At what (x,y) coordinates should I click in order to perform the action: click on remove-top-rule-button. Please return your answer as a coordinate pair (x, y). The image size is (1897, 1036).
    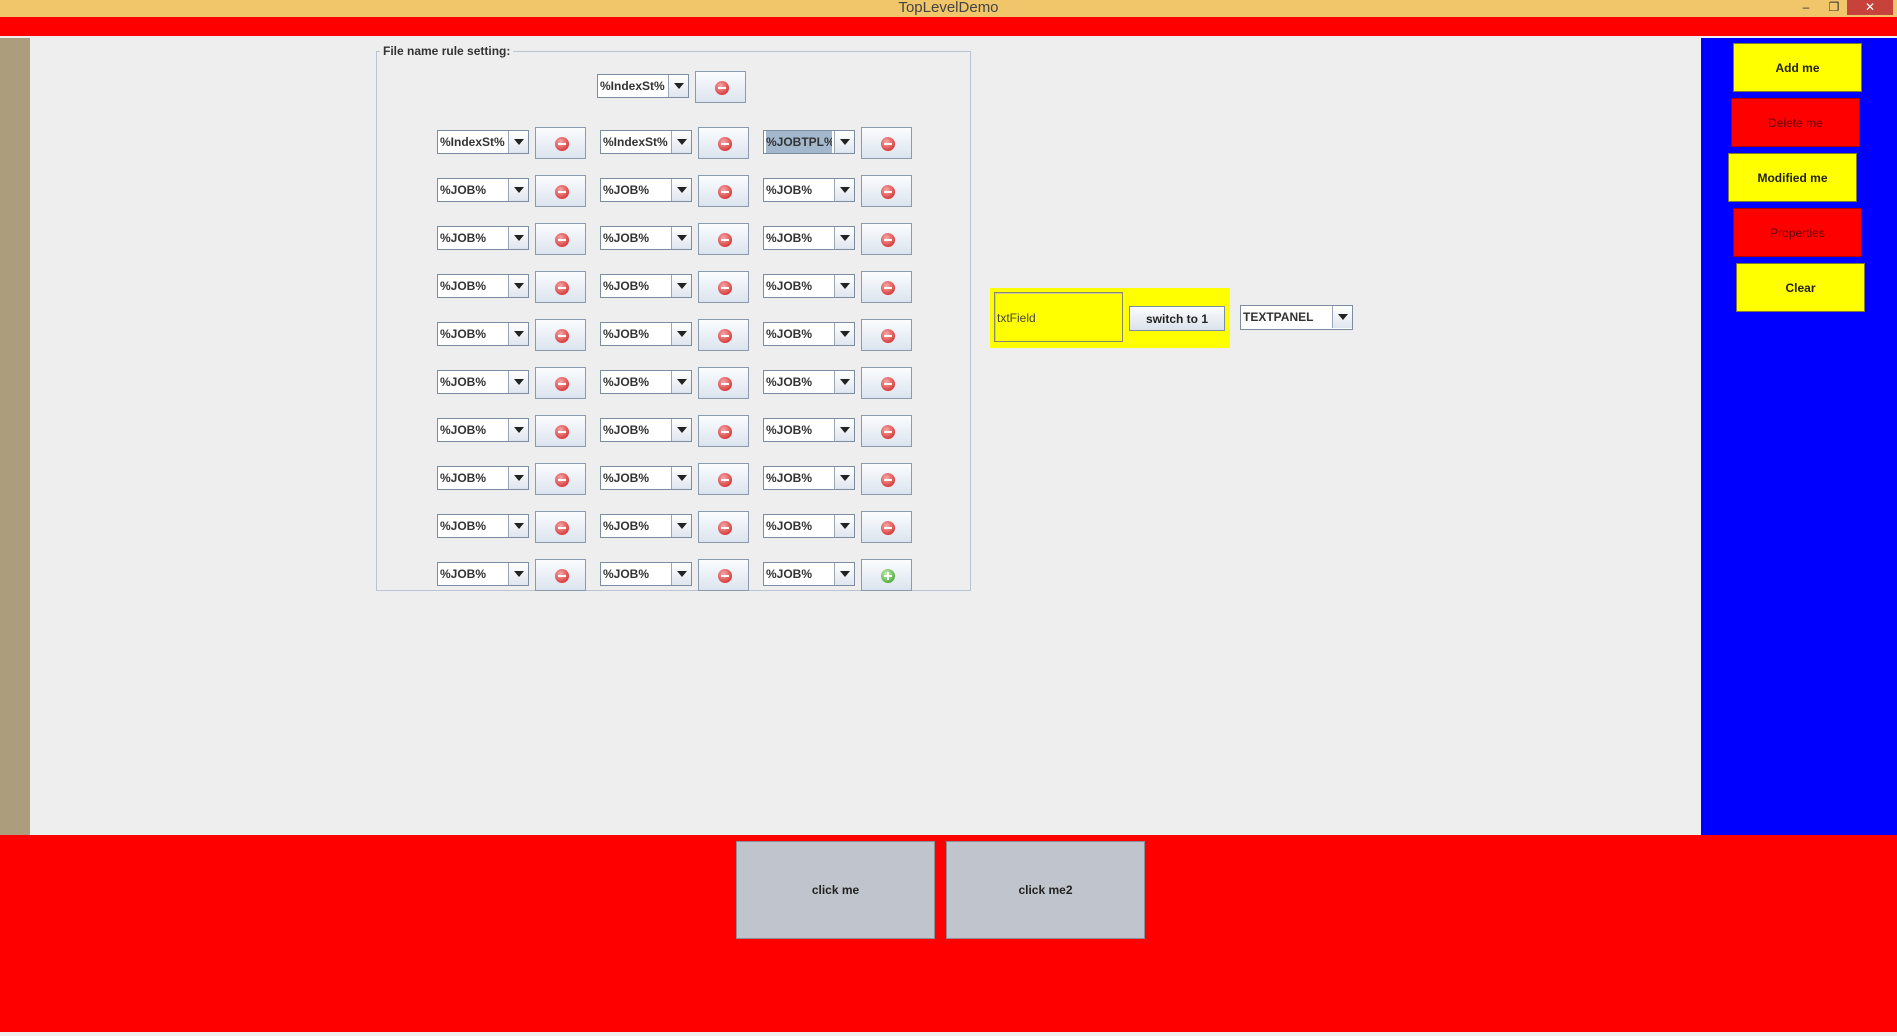
    Looking at the image, I should click on (720, 87).